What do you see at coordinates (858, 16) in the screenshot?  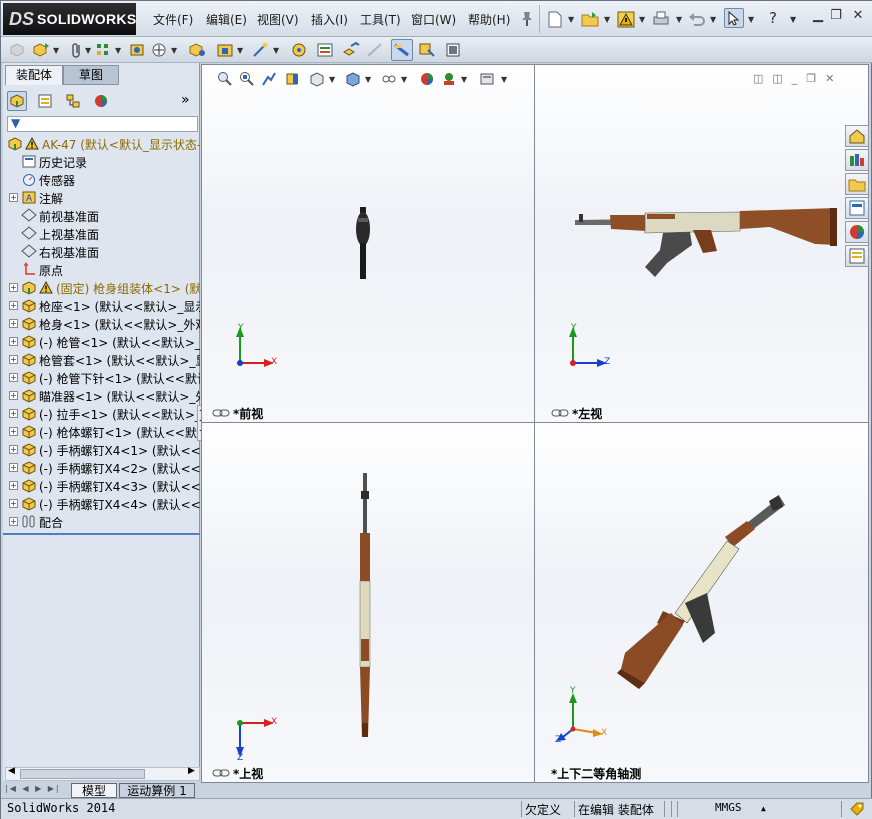 I see `close-button: ✕` at bounding box center [858, 16].